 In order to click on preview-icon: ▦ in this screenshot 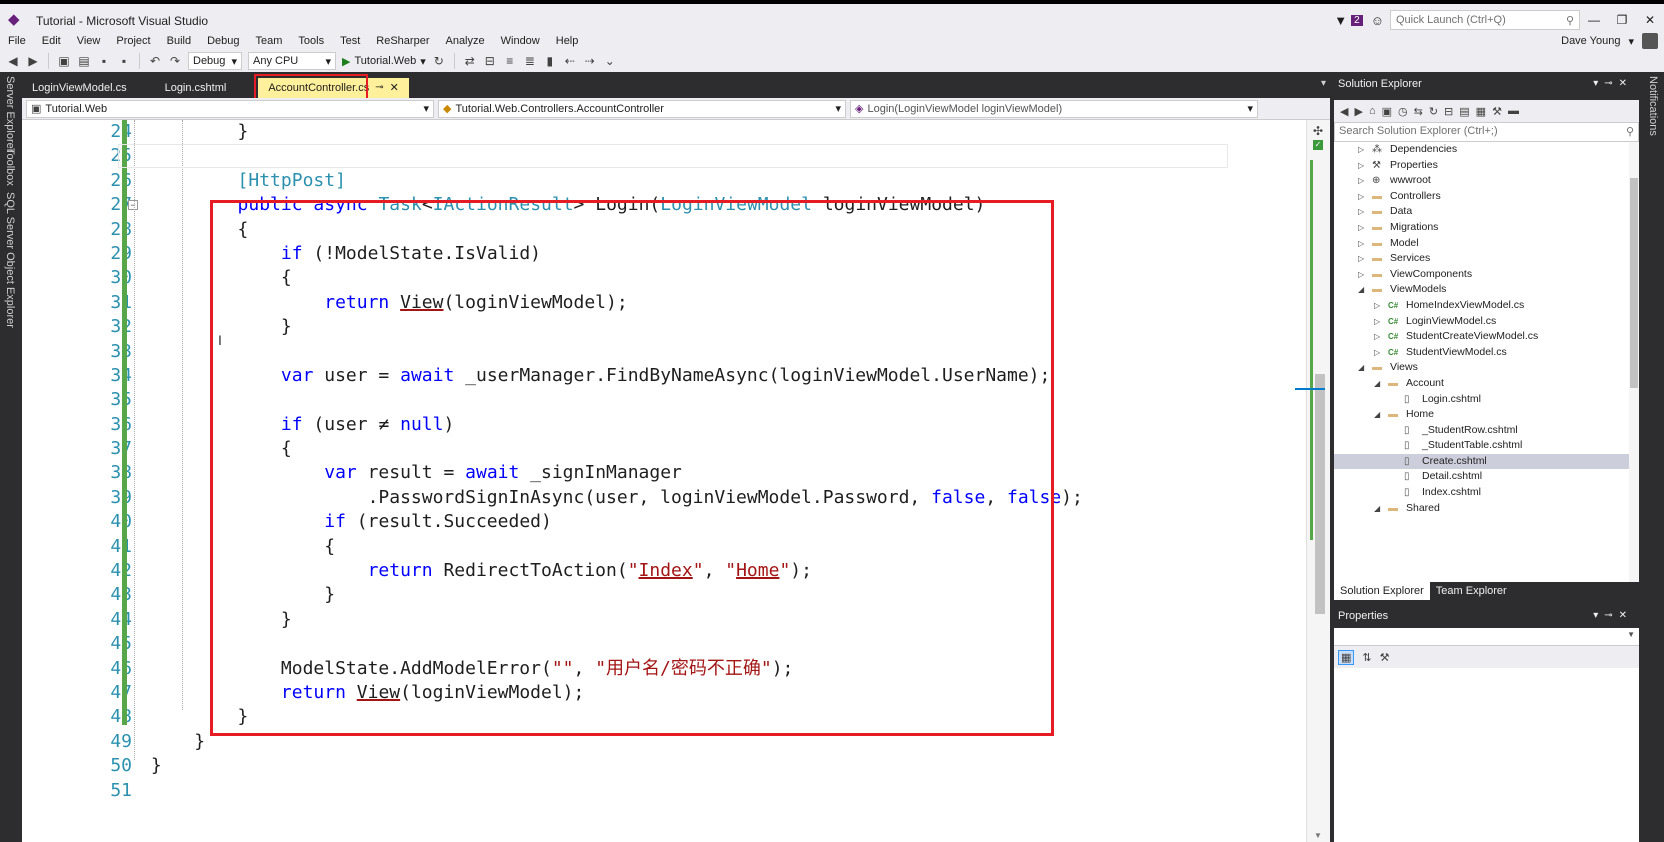, I will do `click(1481, 111)`.